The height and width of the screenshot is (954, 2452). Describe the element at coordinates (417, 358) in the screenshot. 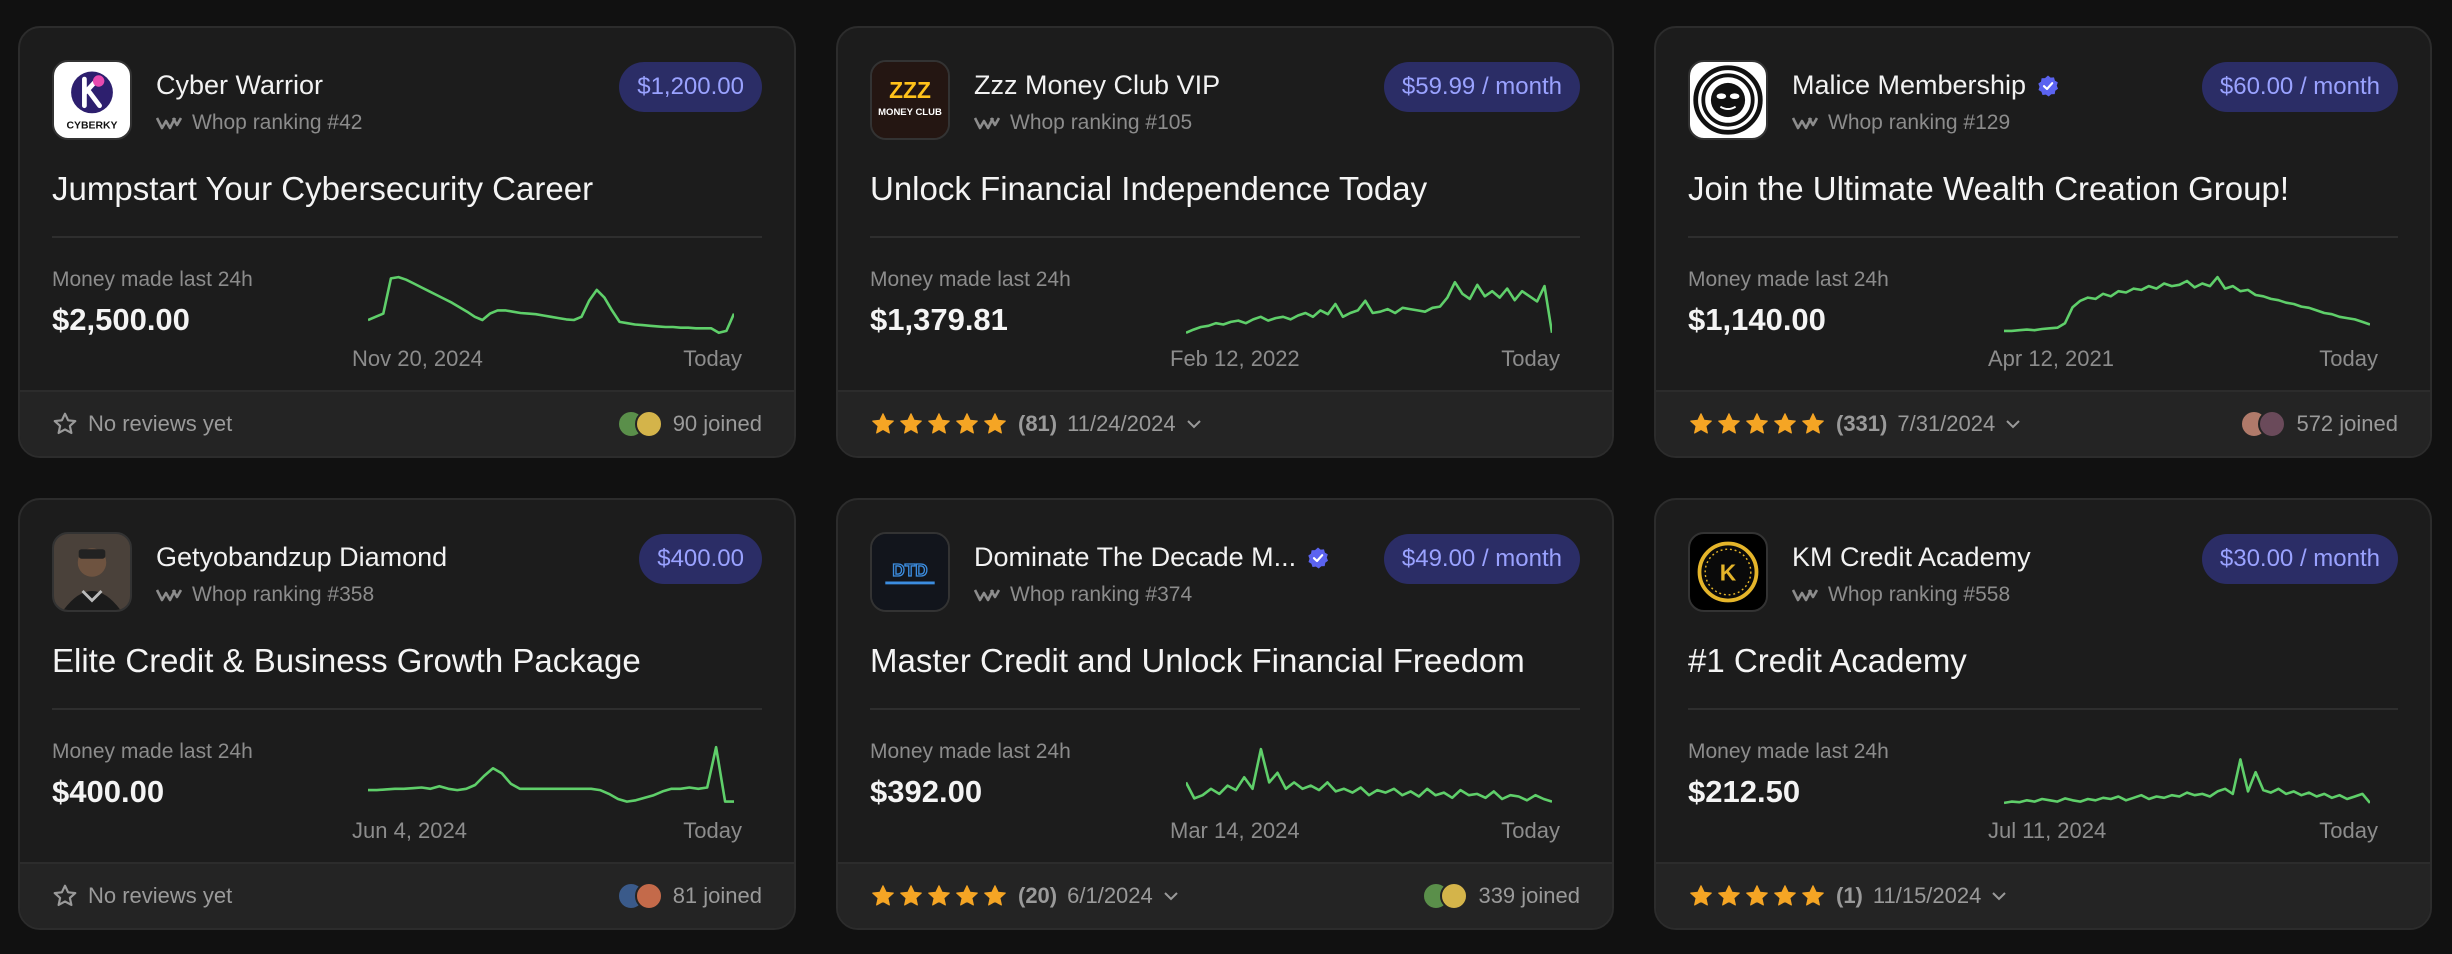

I see `sparkline-start-date: Nov 20, 2024` at that location.